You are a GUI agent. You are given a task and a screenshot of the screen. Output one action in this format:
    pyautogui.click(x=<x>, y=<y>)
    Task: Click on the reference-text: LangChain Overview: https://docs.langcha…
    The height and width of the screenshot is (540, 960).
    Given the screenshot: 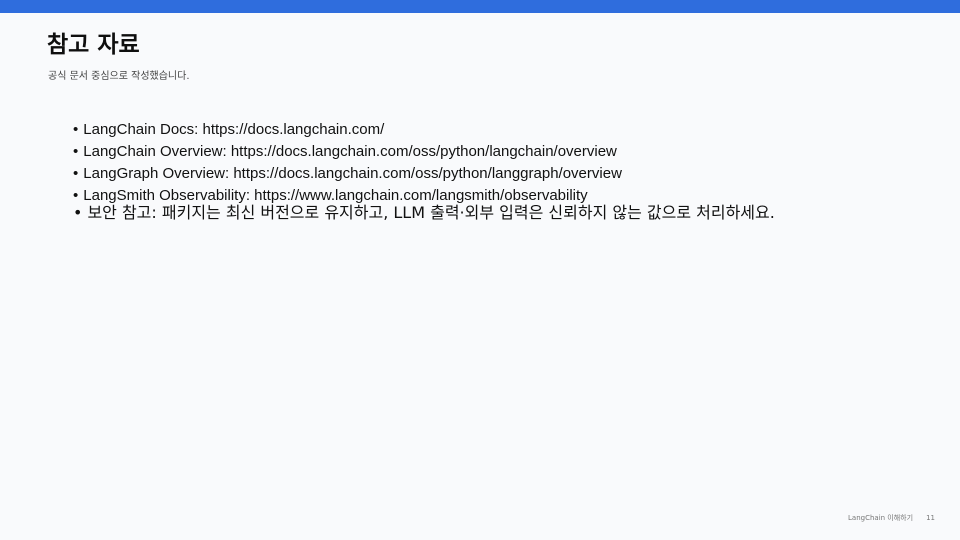 What is the action you would take?
    pyautogui.click(x=350, y=151)
    